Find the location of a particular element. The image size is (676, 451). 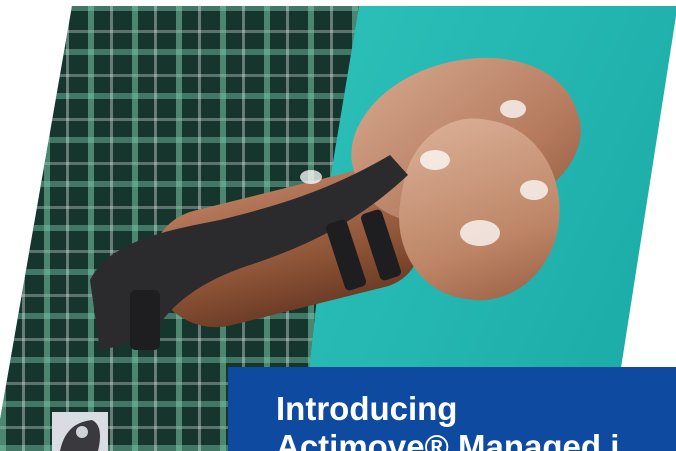

banner-heading-line2: Actimove® Managed i is located at coordinates (448, 439).